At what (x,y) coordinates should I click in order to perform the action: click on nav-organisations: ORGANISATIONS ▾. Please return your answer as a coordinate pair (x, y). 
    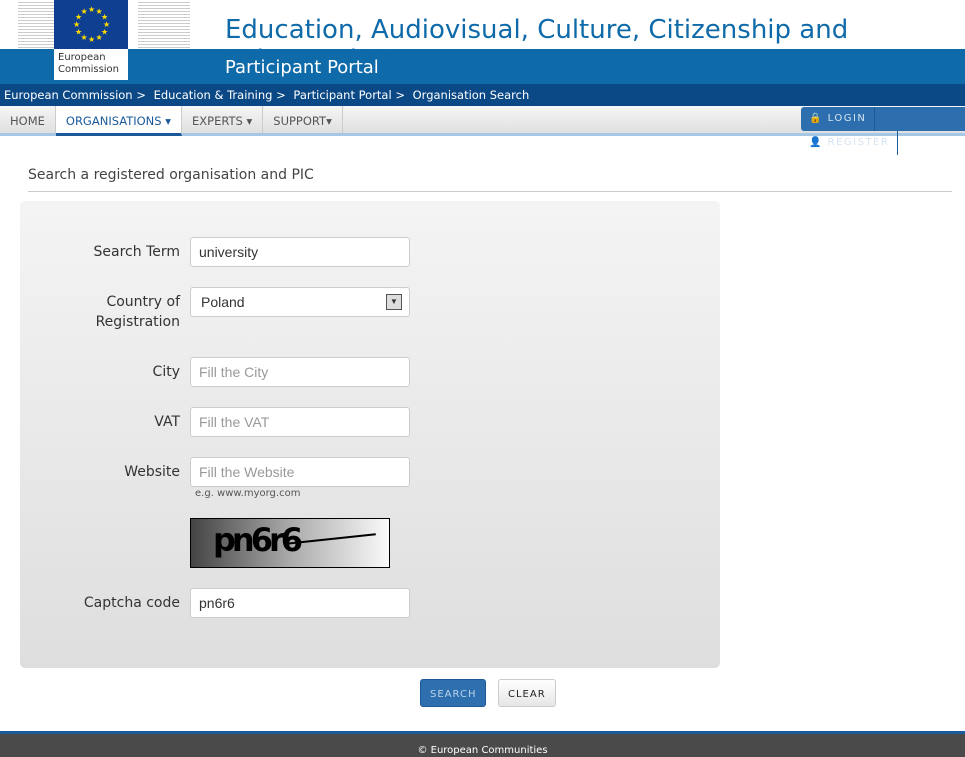
    Looking at the image, I should click on (118, 121).